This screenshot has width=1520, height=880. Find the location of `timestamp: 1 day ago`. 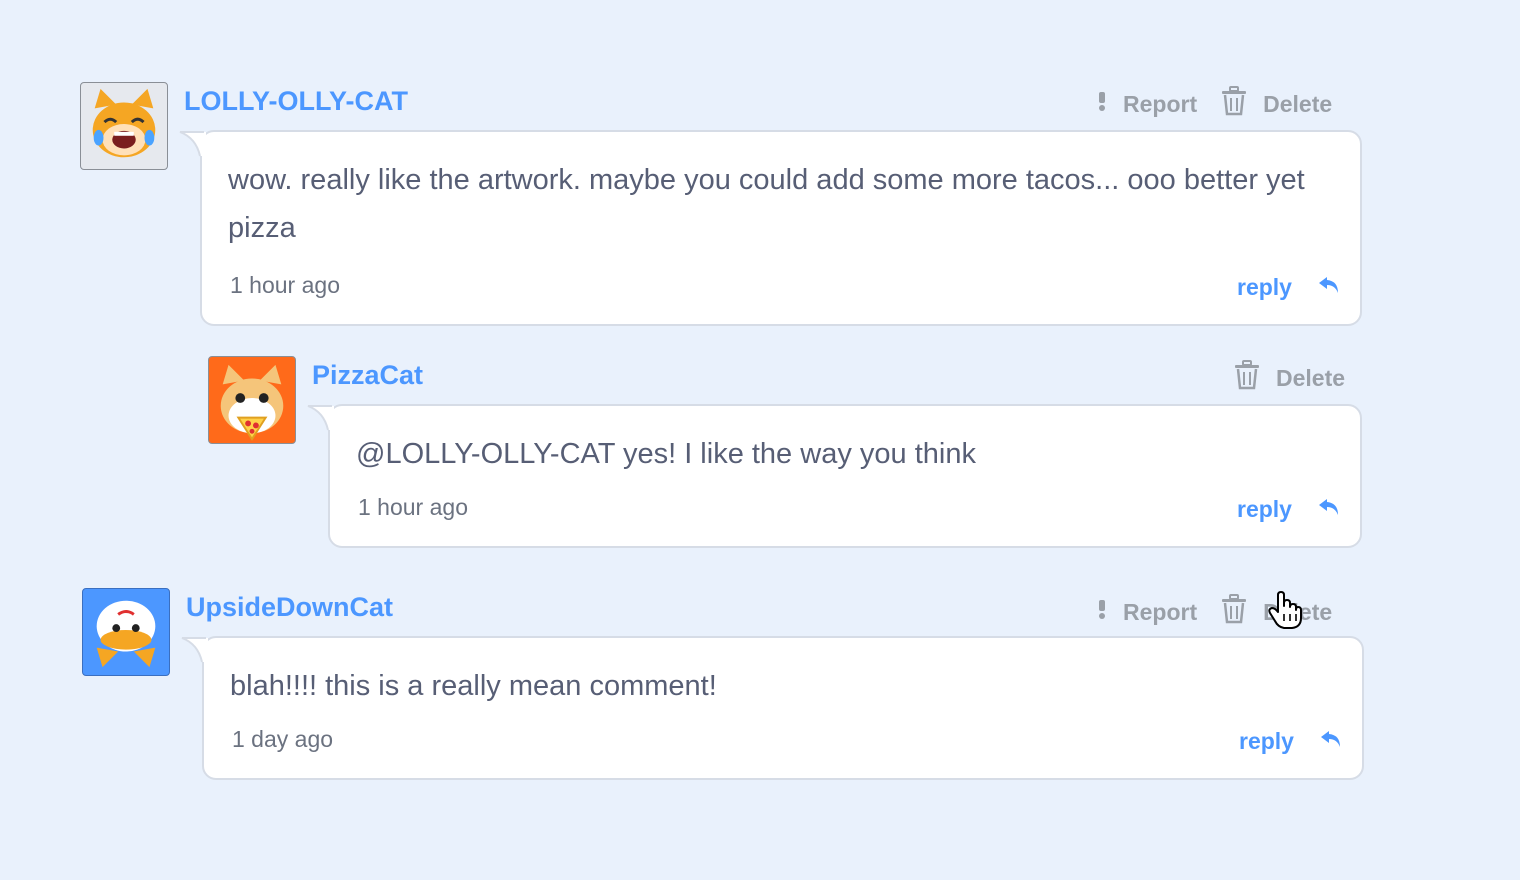

timestamp: 1 day ago is located at coordinates (283, 739).